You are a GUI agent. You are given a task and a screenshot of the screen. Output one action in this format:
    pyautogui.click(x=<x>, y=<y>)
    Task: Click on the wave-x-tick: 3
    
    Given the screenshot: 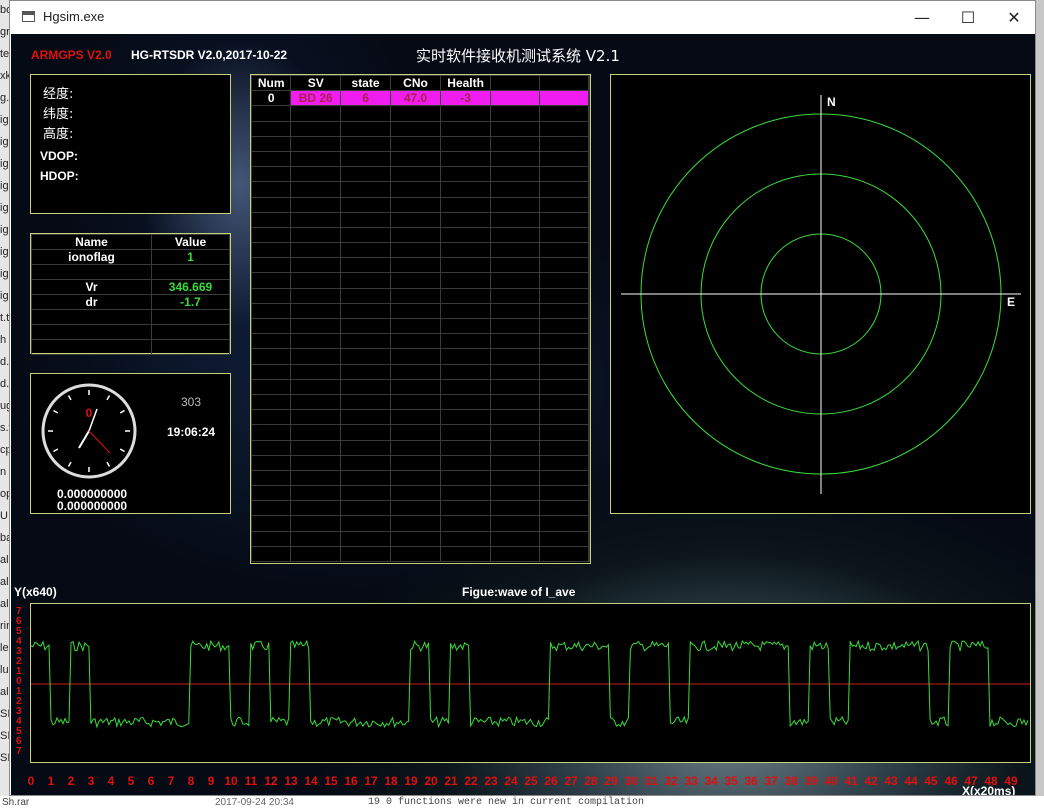 What is the action you would take?
    pyautogui.click(x=91, y=781)
    